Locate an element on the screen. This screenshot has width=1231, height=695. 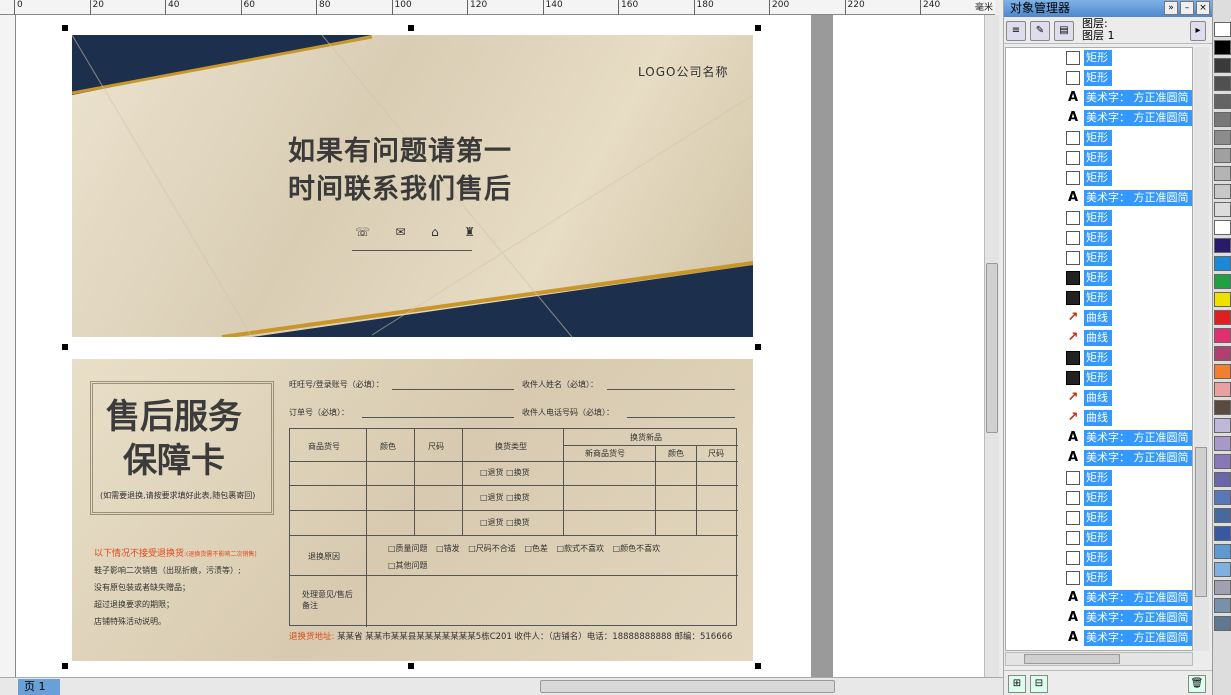
canvas-vertical-scrollbar is located at coordinates (991, 346).